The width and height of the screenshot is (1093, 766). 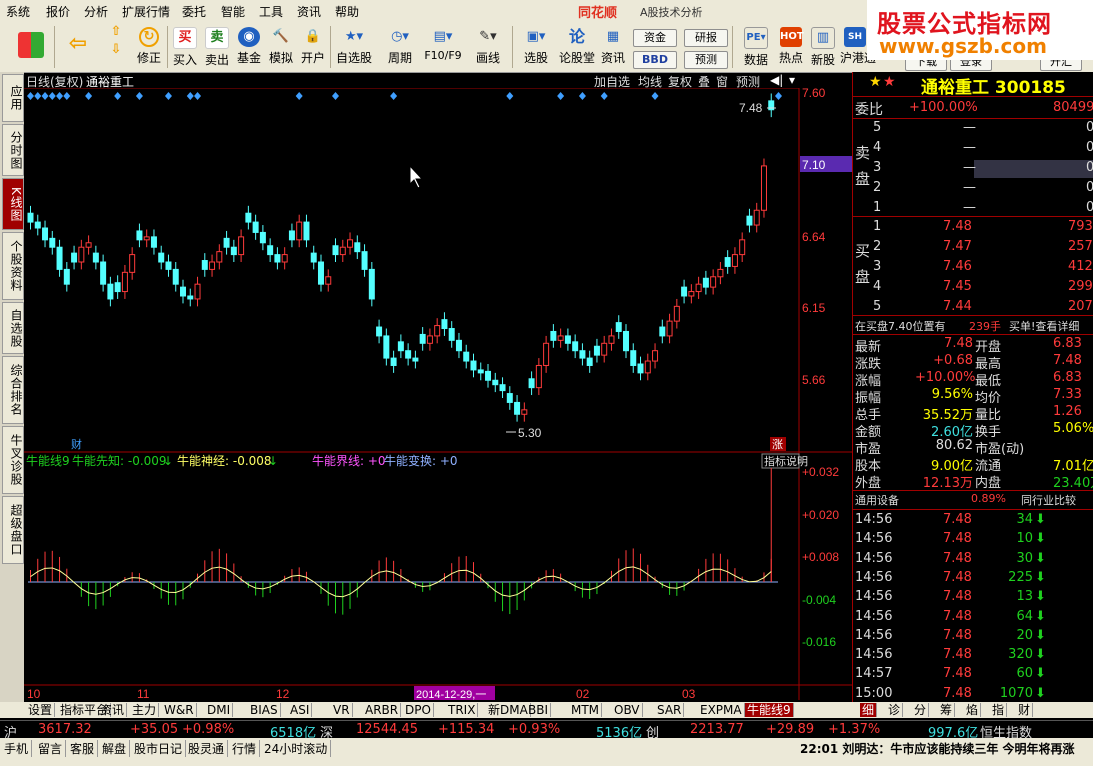 What do you see at coordinates (957, 246) in the screenshot?
I see `buy-price: 7.47` at bounding box center [957, 246].